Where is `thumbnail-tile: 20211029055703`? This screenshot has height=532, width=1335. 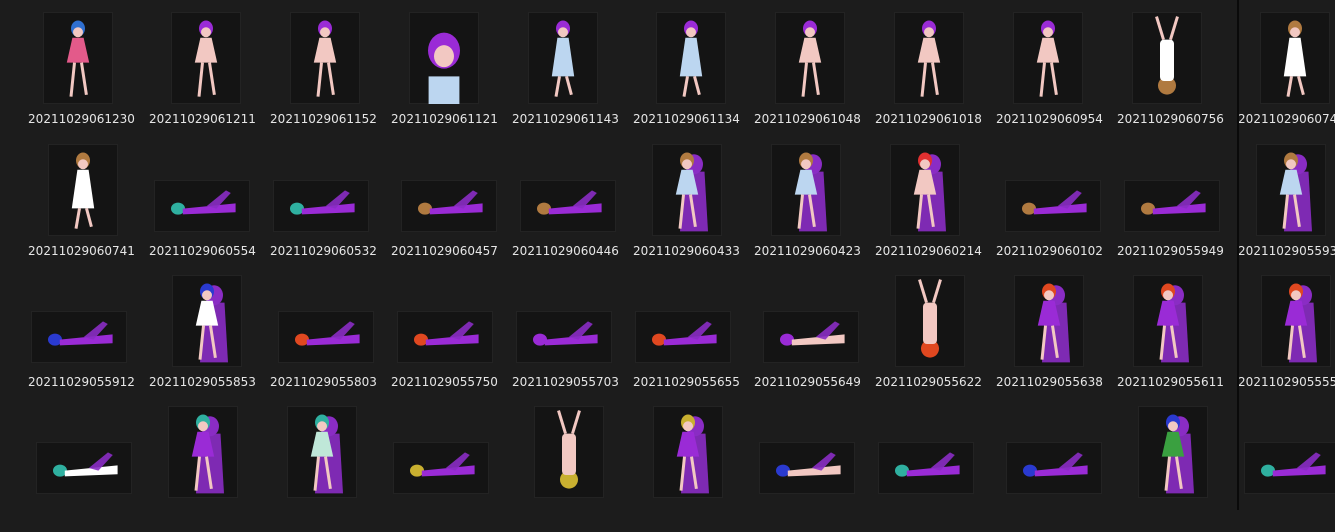
thumbnail-tile: 20211029055703 is located at coordinates (565, 336).